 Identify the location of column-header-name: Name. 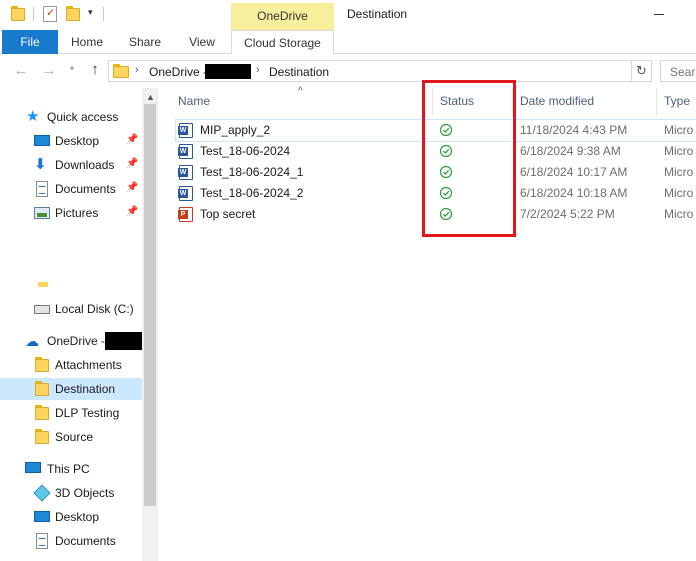
(194, 101).